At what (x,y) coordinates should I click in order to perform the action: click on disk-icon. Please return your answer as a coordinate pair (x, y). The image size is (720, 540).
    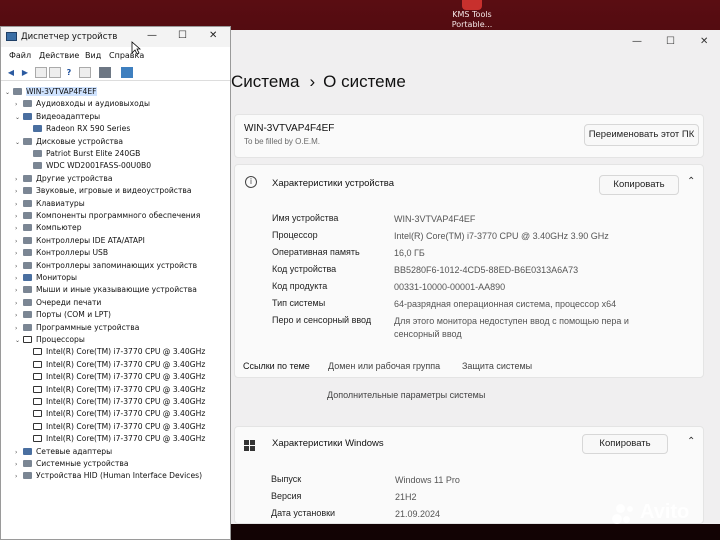
    Looking at the image, I should click on (27, 141).